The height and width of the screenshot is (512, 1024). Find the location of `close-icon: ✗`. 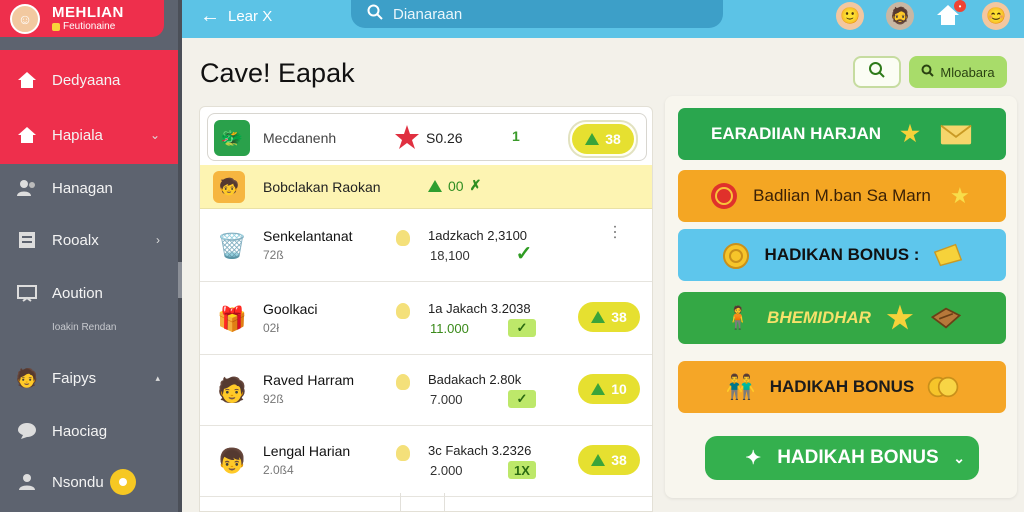

close-icon: ✗ is located at coordinates (476, 185).